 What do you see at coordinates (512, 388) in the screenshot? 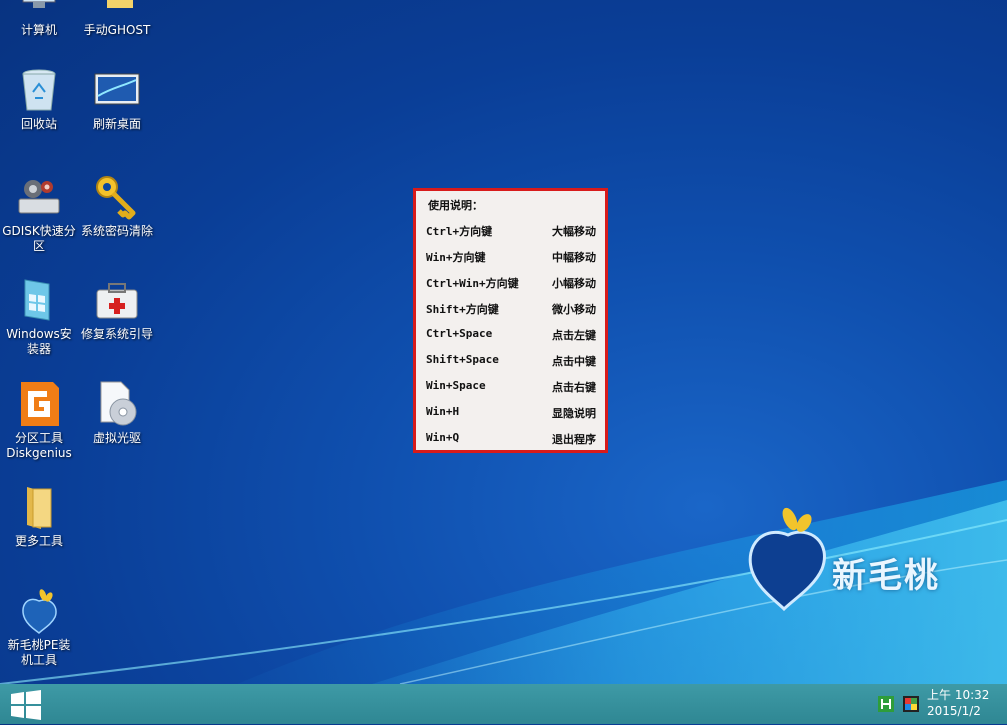
I see `help-row: Win+Space 点击右键` at bounding box center [512, 388].